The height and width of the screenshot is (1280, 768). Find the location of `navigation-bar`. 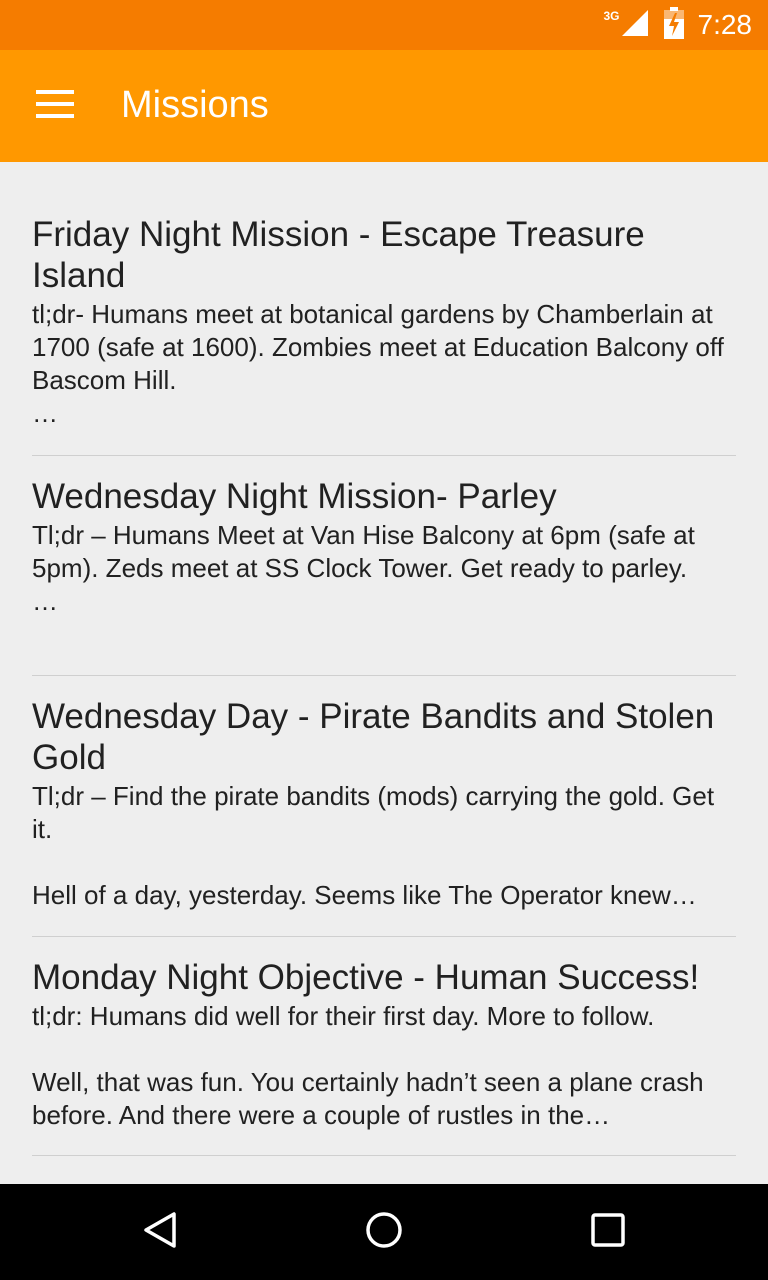

navigation-bar is located at coordinates (384, 1232).